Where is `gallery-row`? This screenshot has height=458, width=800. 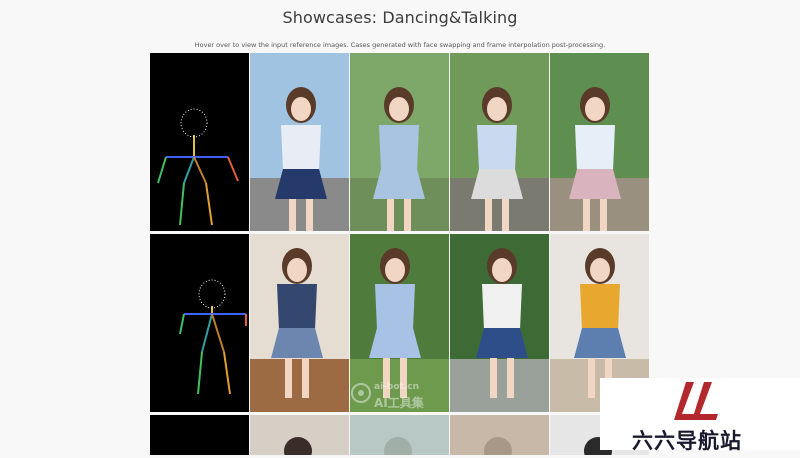
gallery-row is located at coordinates (400, 435).